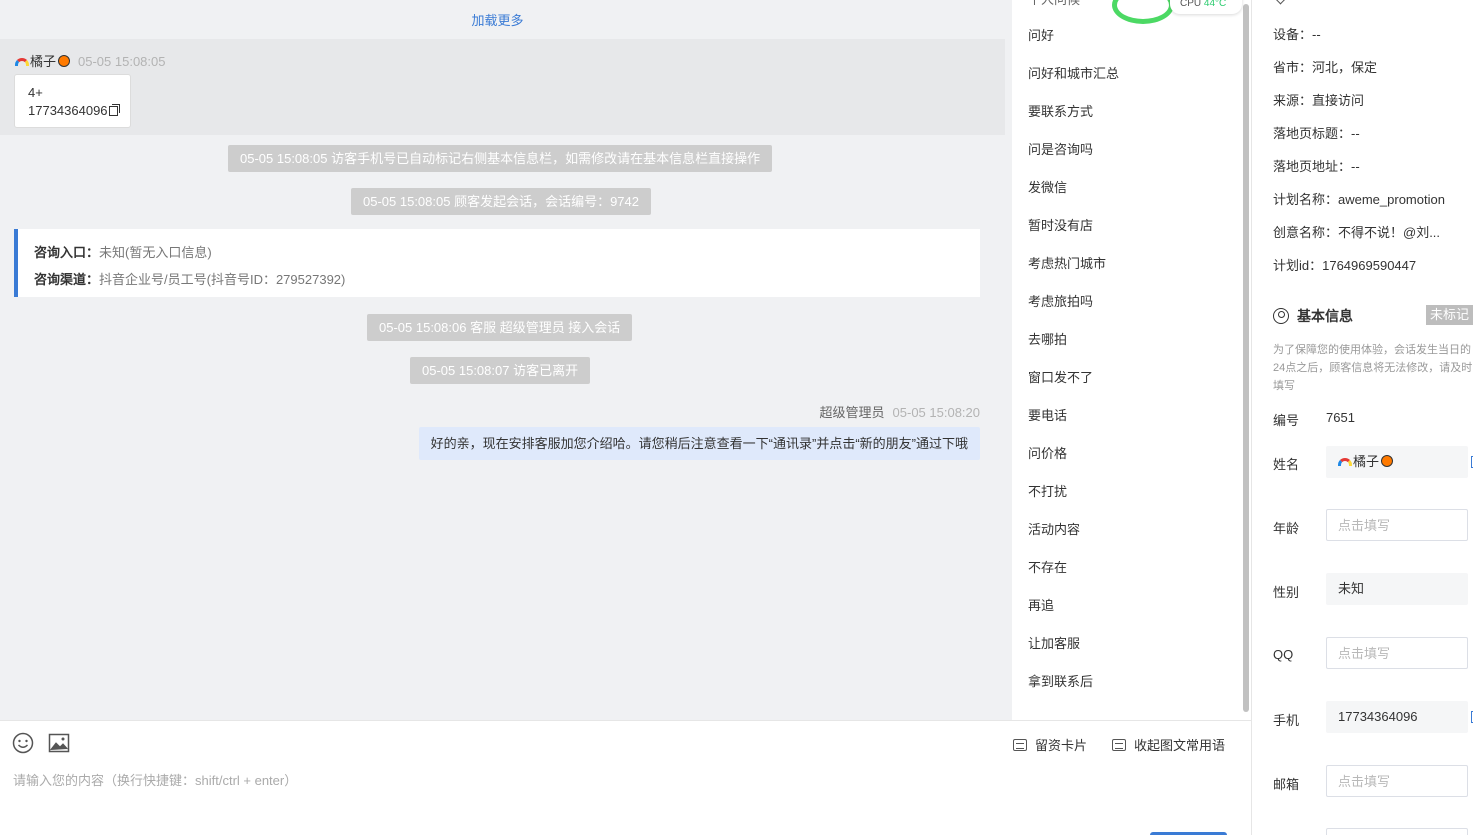 This screenshot has height=835, width=1473. I want to click on qq-label: QQ, so click(1283, 654).